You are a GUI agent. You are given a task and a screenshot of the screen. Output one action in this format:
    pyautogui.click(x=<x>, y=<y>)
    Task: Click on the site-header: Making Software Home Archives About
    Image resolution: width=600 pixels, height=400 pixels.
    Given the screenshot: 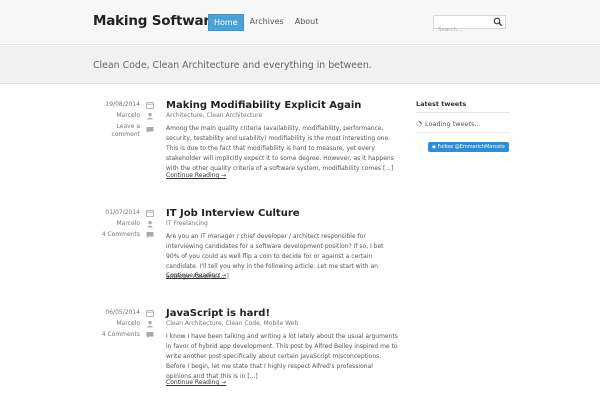 What is the action you would take?
    pyautogui.click(x=300, y=22)
    